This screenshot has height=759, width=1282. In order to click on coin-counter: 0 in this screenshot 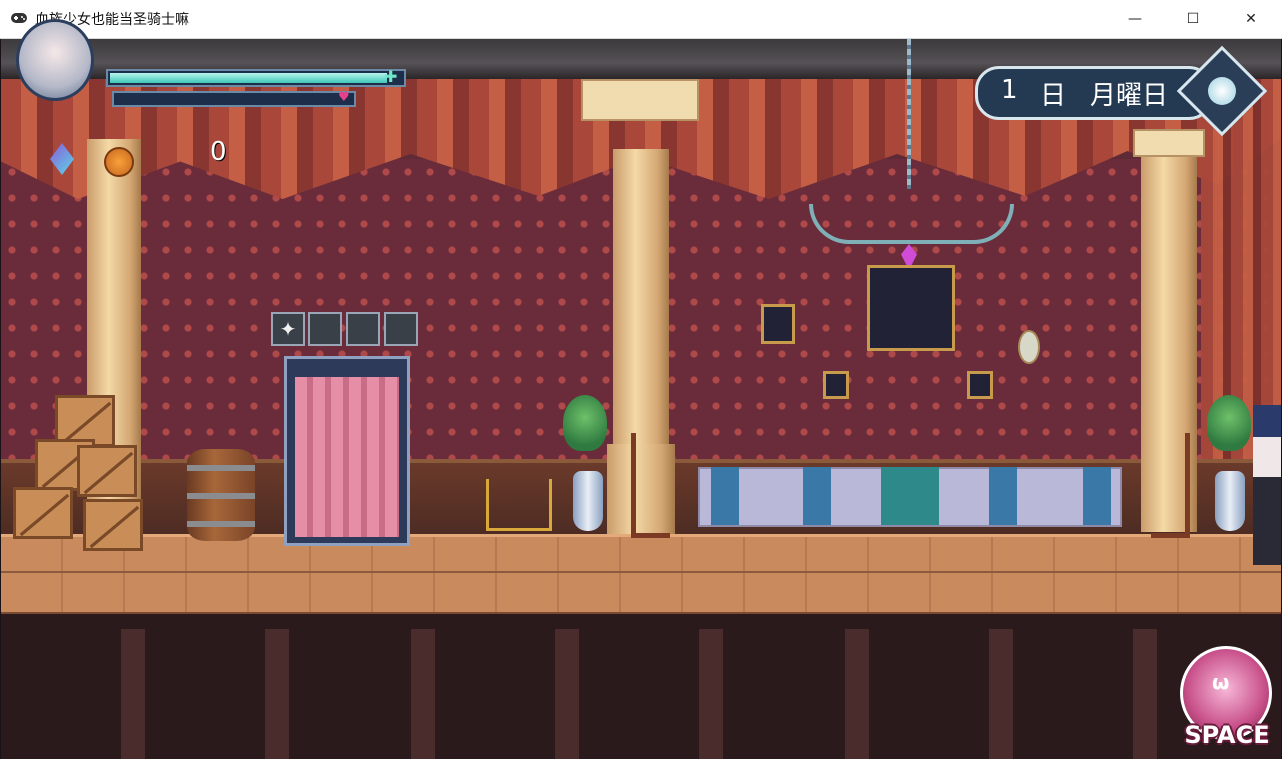, I will do `click(218, 152)`.